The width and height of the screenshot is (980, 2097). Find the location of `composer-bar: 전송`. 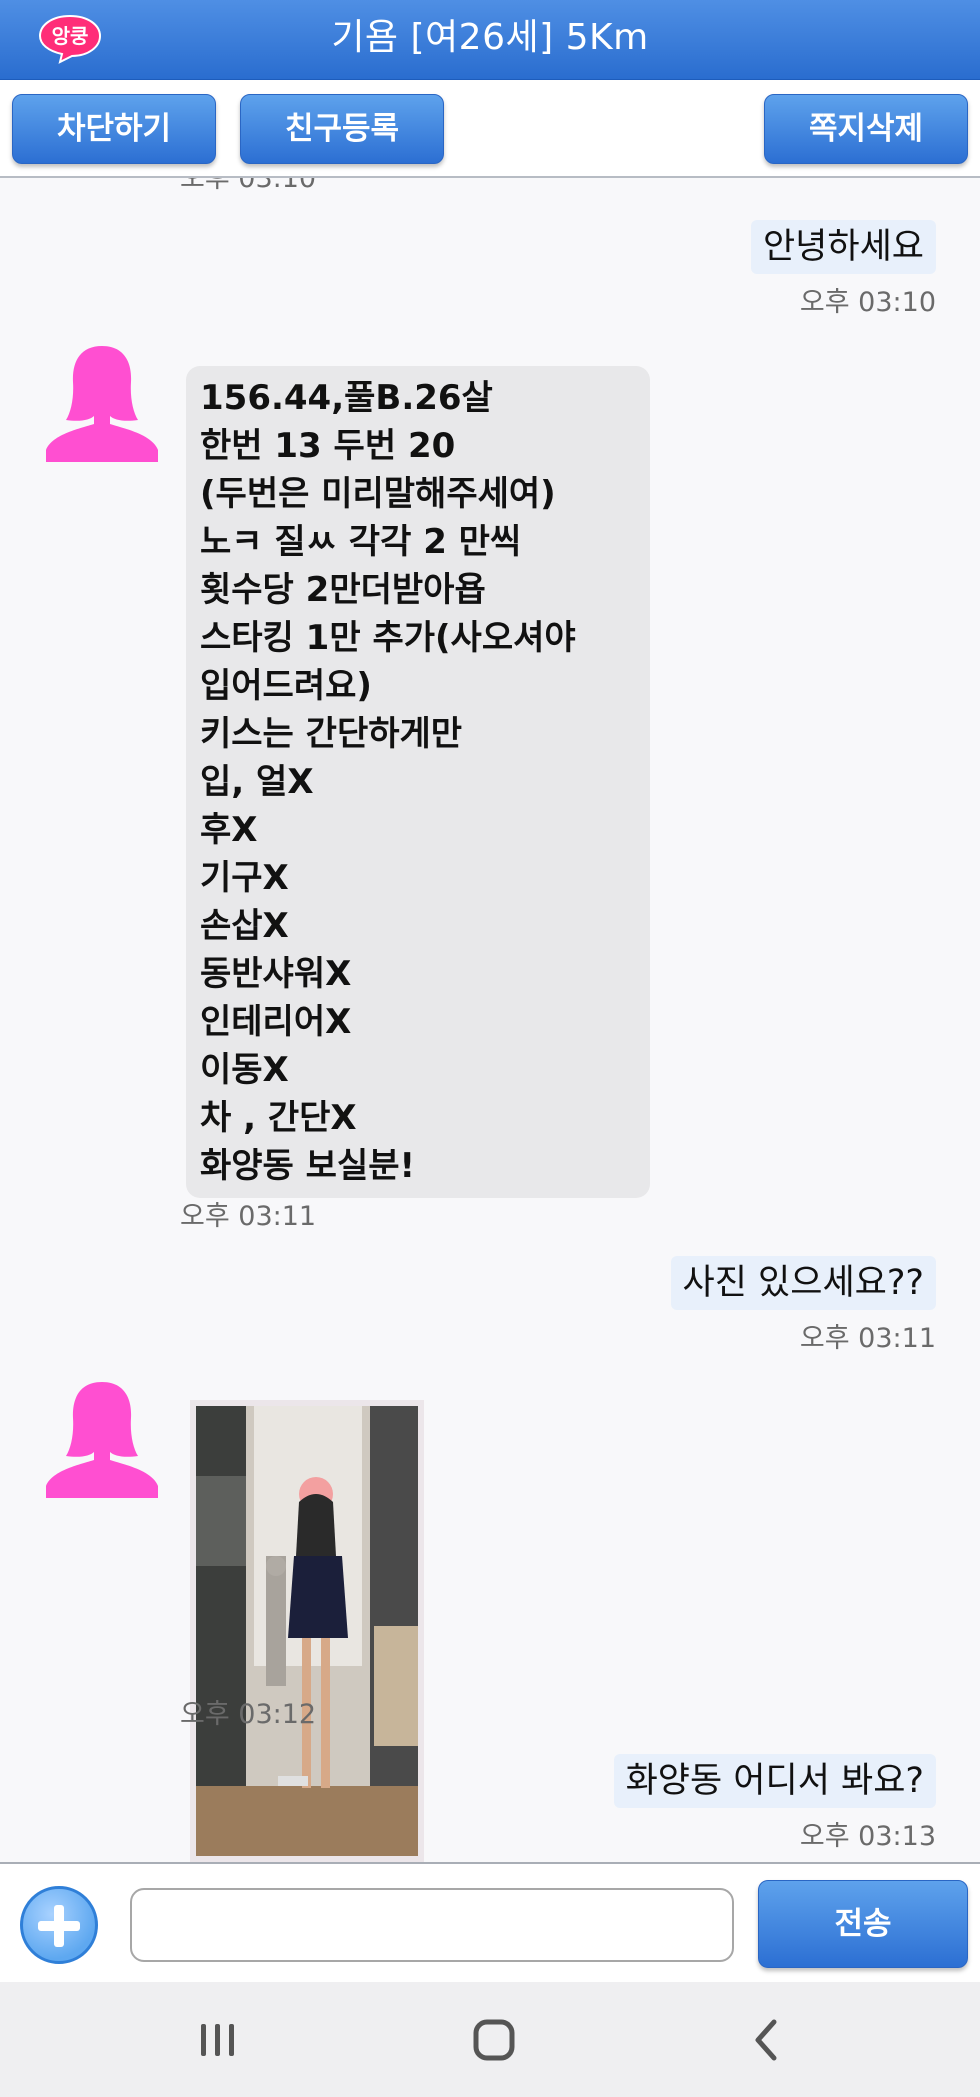

composer-bar: 전송 is located at coordinates (490, 1922).